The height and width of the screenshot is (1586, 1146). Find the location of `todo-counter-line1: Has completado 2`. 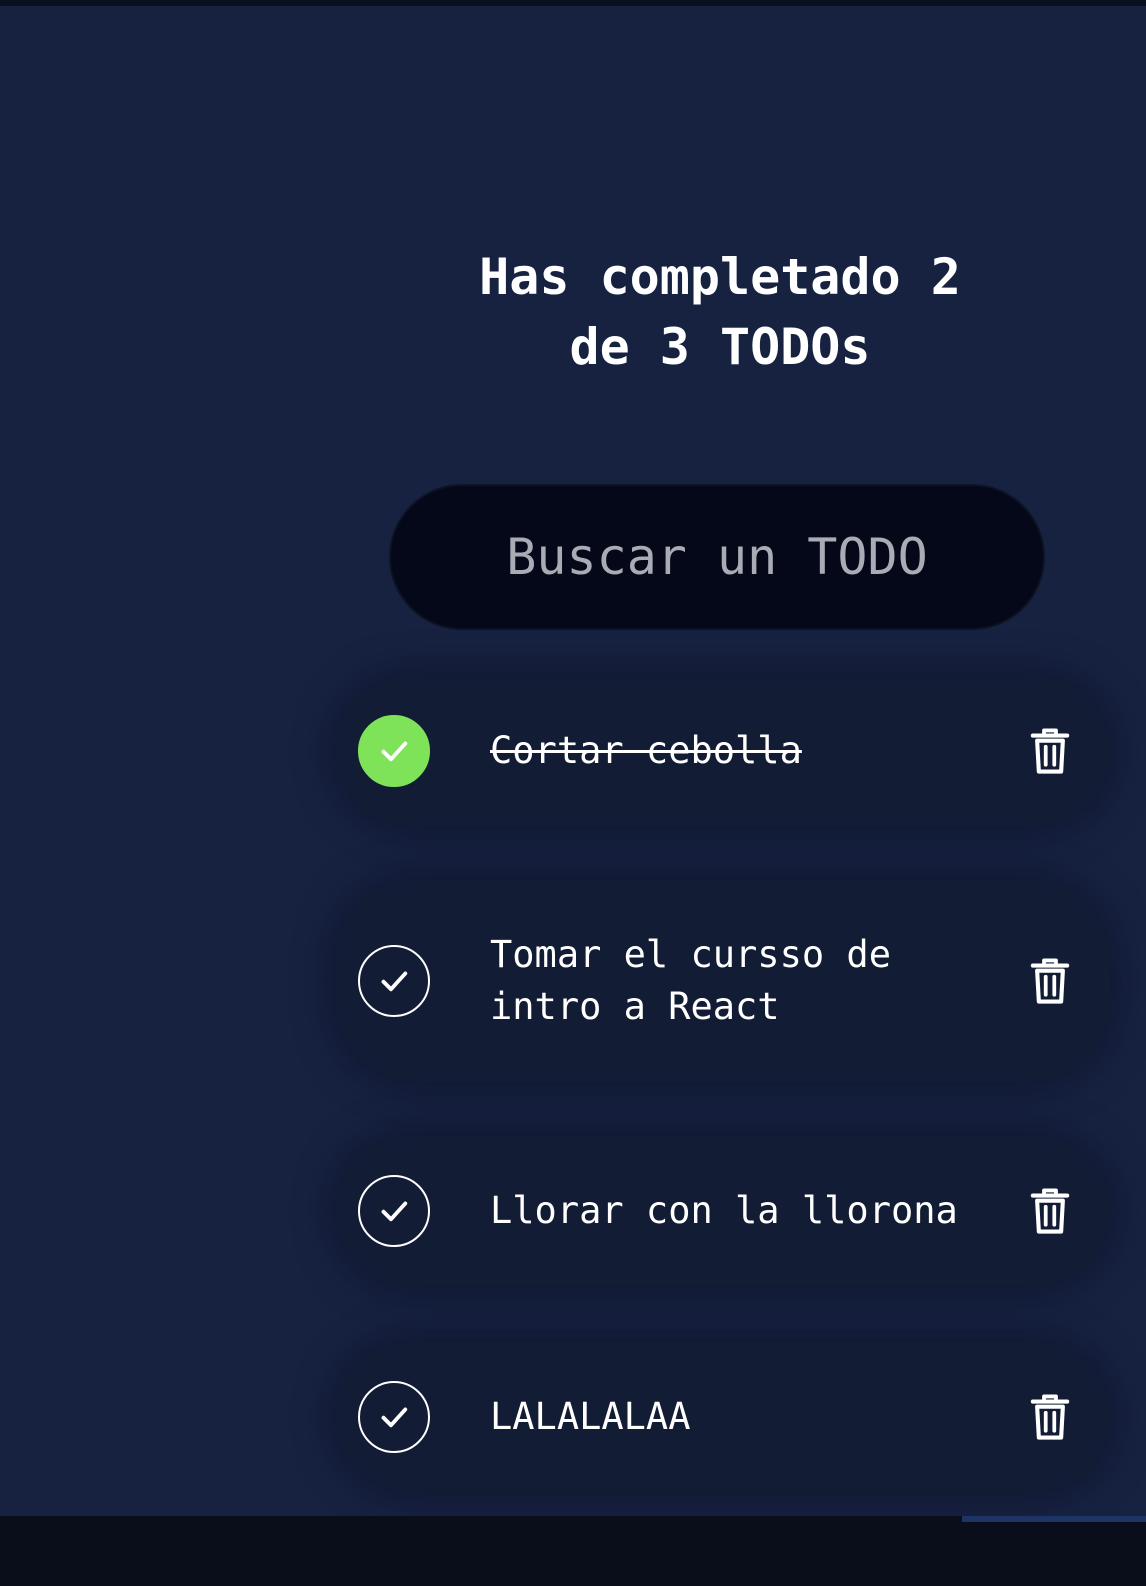

todo-counter-line1: Has completado 2 is located at coordinates (720, 277).